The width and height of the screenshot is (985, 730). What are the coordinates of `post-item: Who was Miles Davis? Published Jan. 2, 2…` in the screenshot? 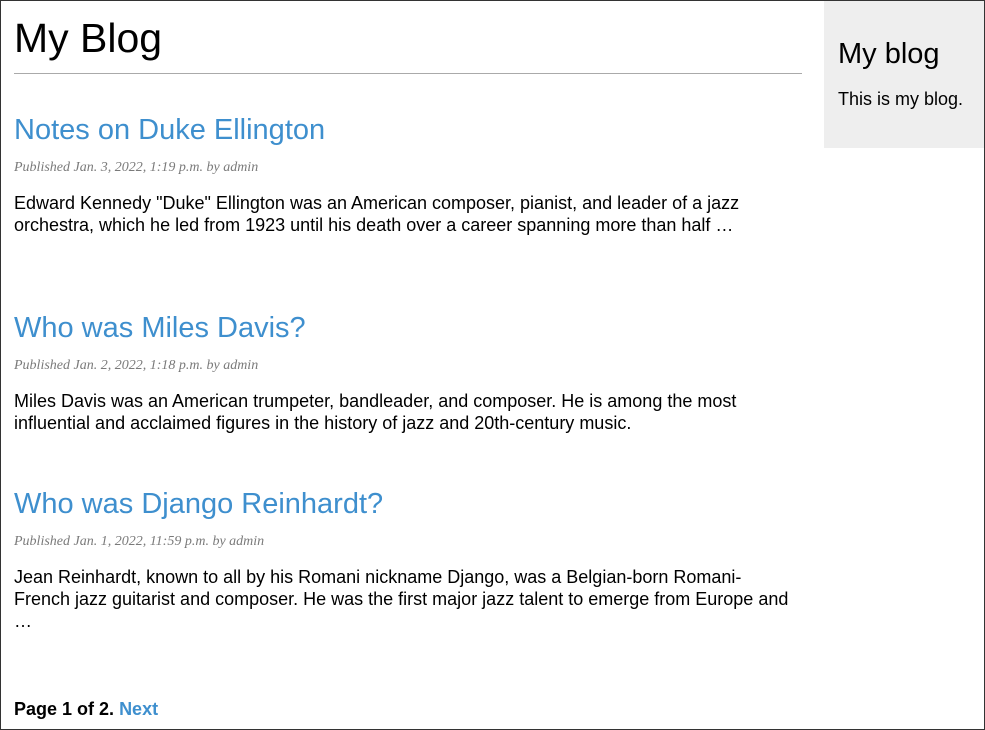 It's located at (404, 372).